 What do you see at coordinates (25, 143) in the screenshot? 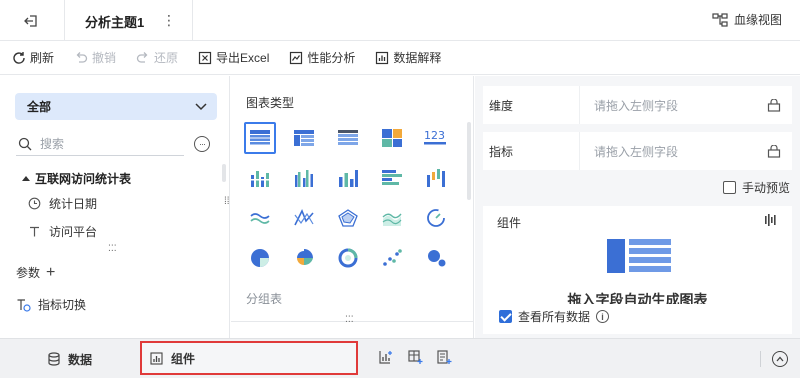
I see `search-icon` at bounding box center [25, 143].